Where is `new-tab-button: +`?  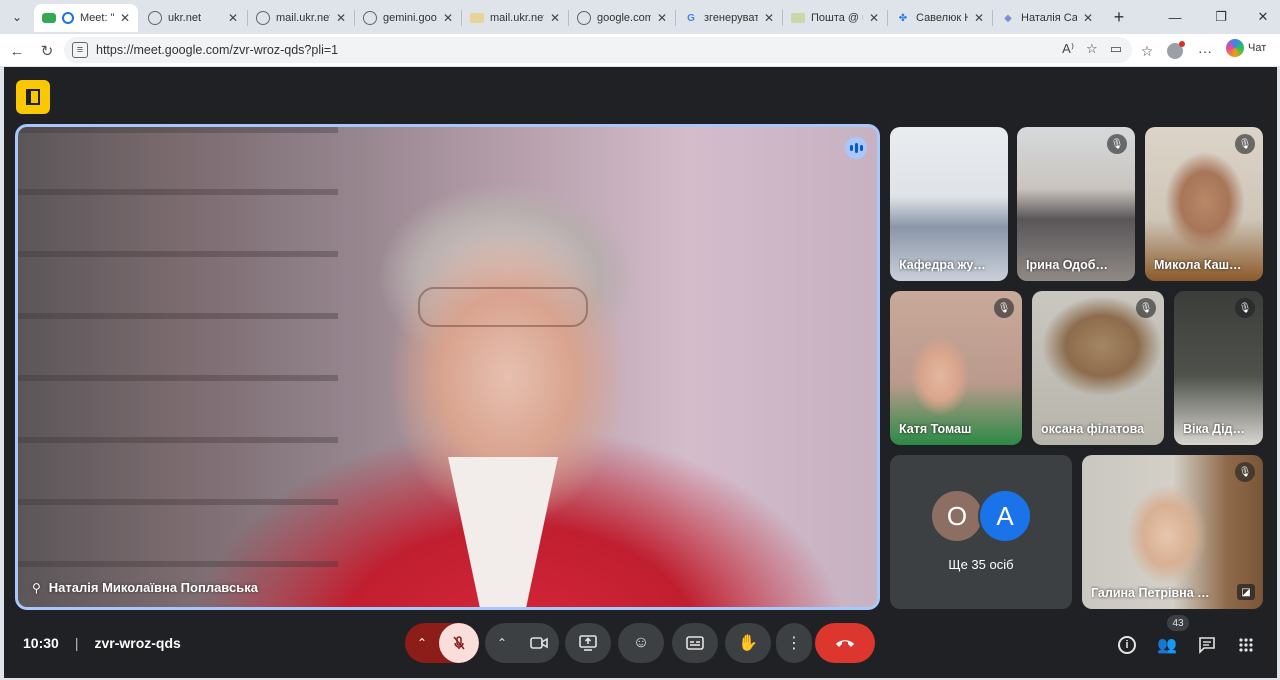
new-tab-button: + is located at coordinates (1119, 17).